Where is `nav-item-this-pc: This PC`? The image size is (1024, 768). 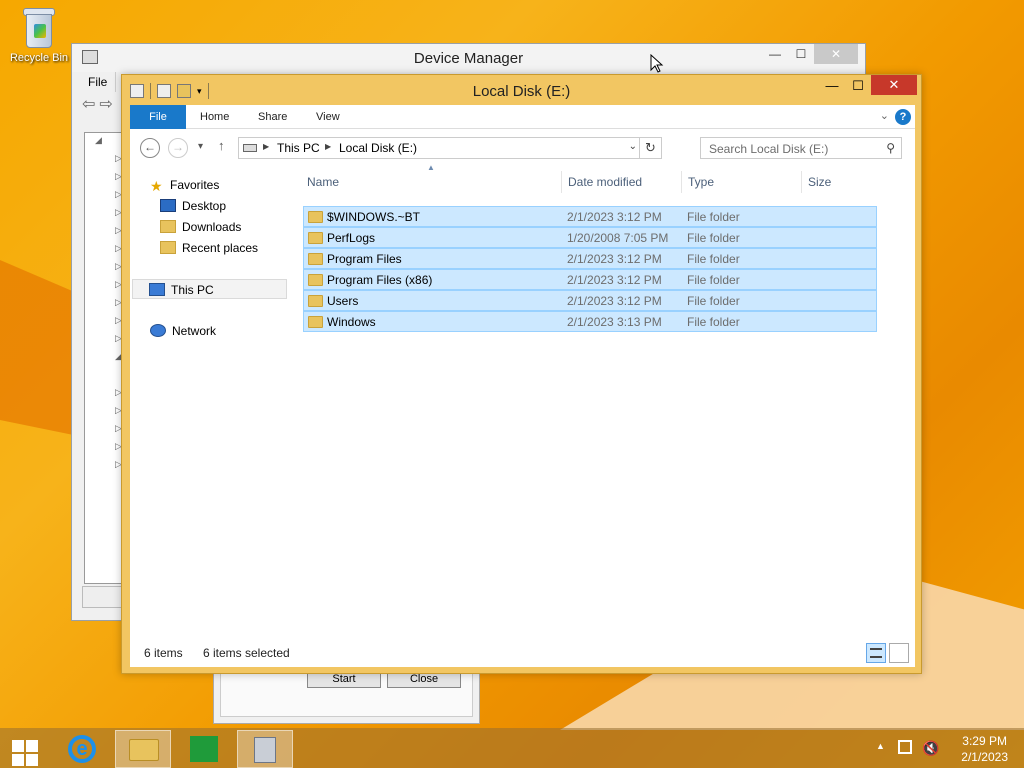 nav-item-this-pc: This PC is located at coordinates (209, 289).